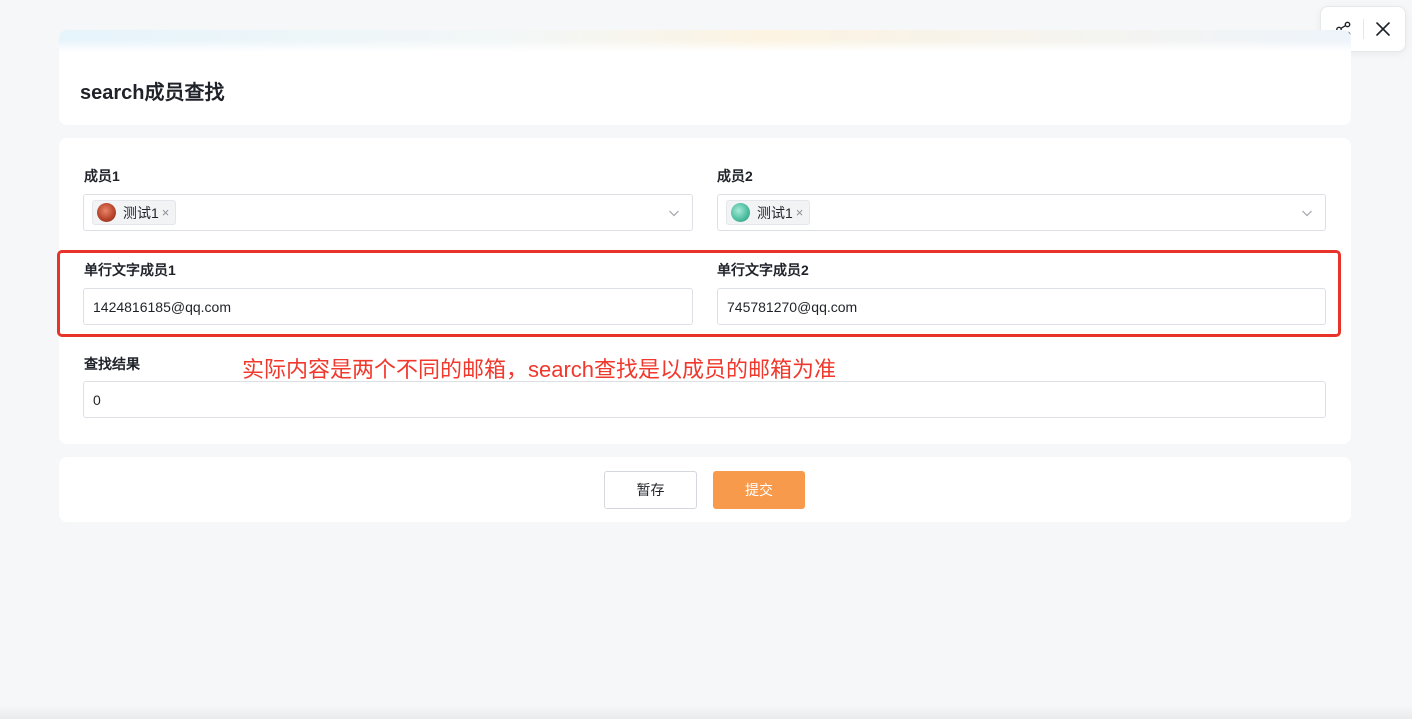 This screenshot has height=719, width=1412. Describe the element at coordinates (705, 41) in the screenshot. I see `title-gradient-banner` at that location.